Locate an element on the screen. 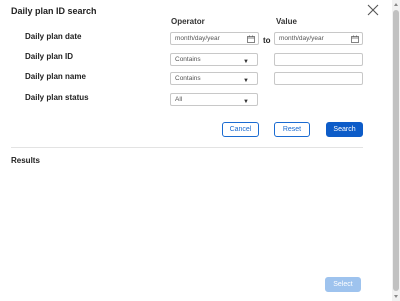  dialog-title: Daily plan ID search is located at coordinates (54, 11).